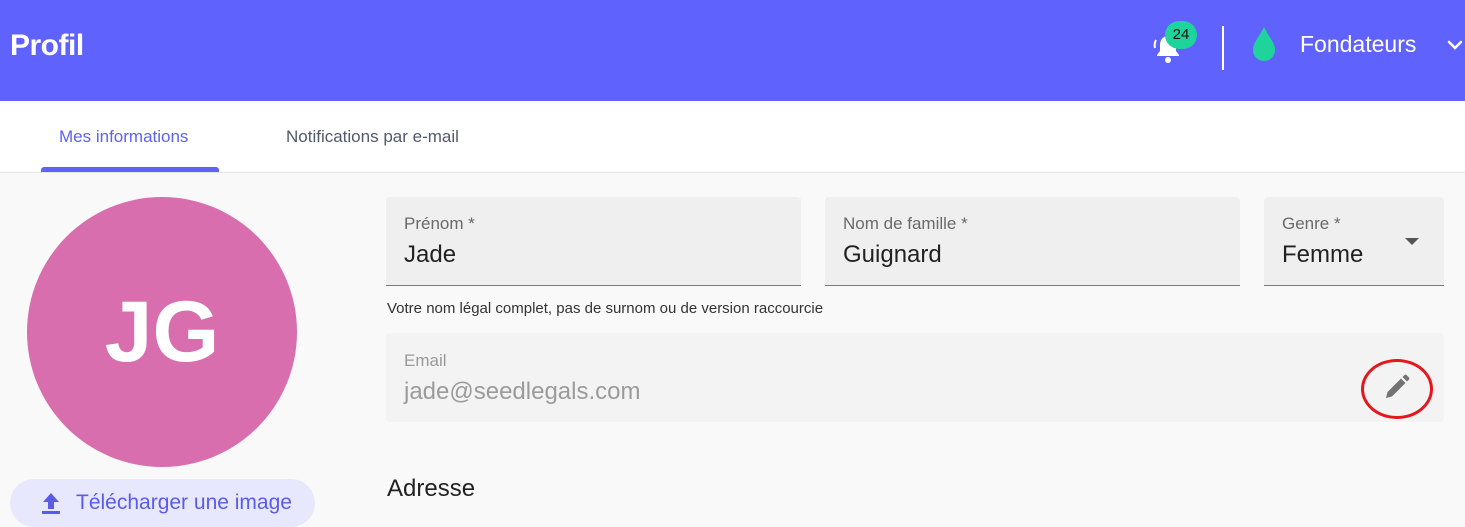 The height and width of the screenshot is (527, 1465). What do you see at coordinates (1397, 389) in the screenshot?
I see `highlight-ring` at bounding box center [1397, 389].